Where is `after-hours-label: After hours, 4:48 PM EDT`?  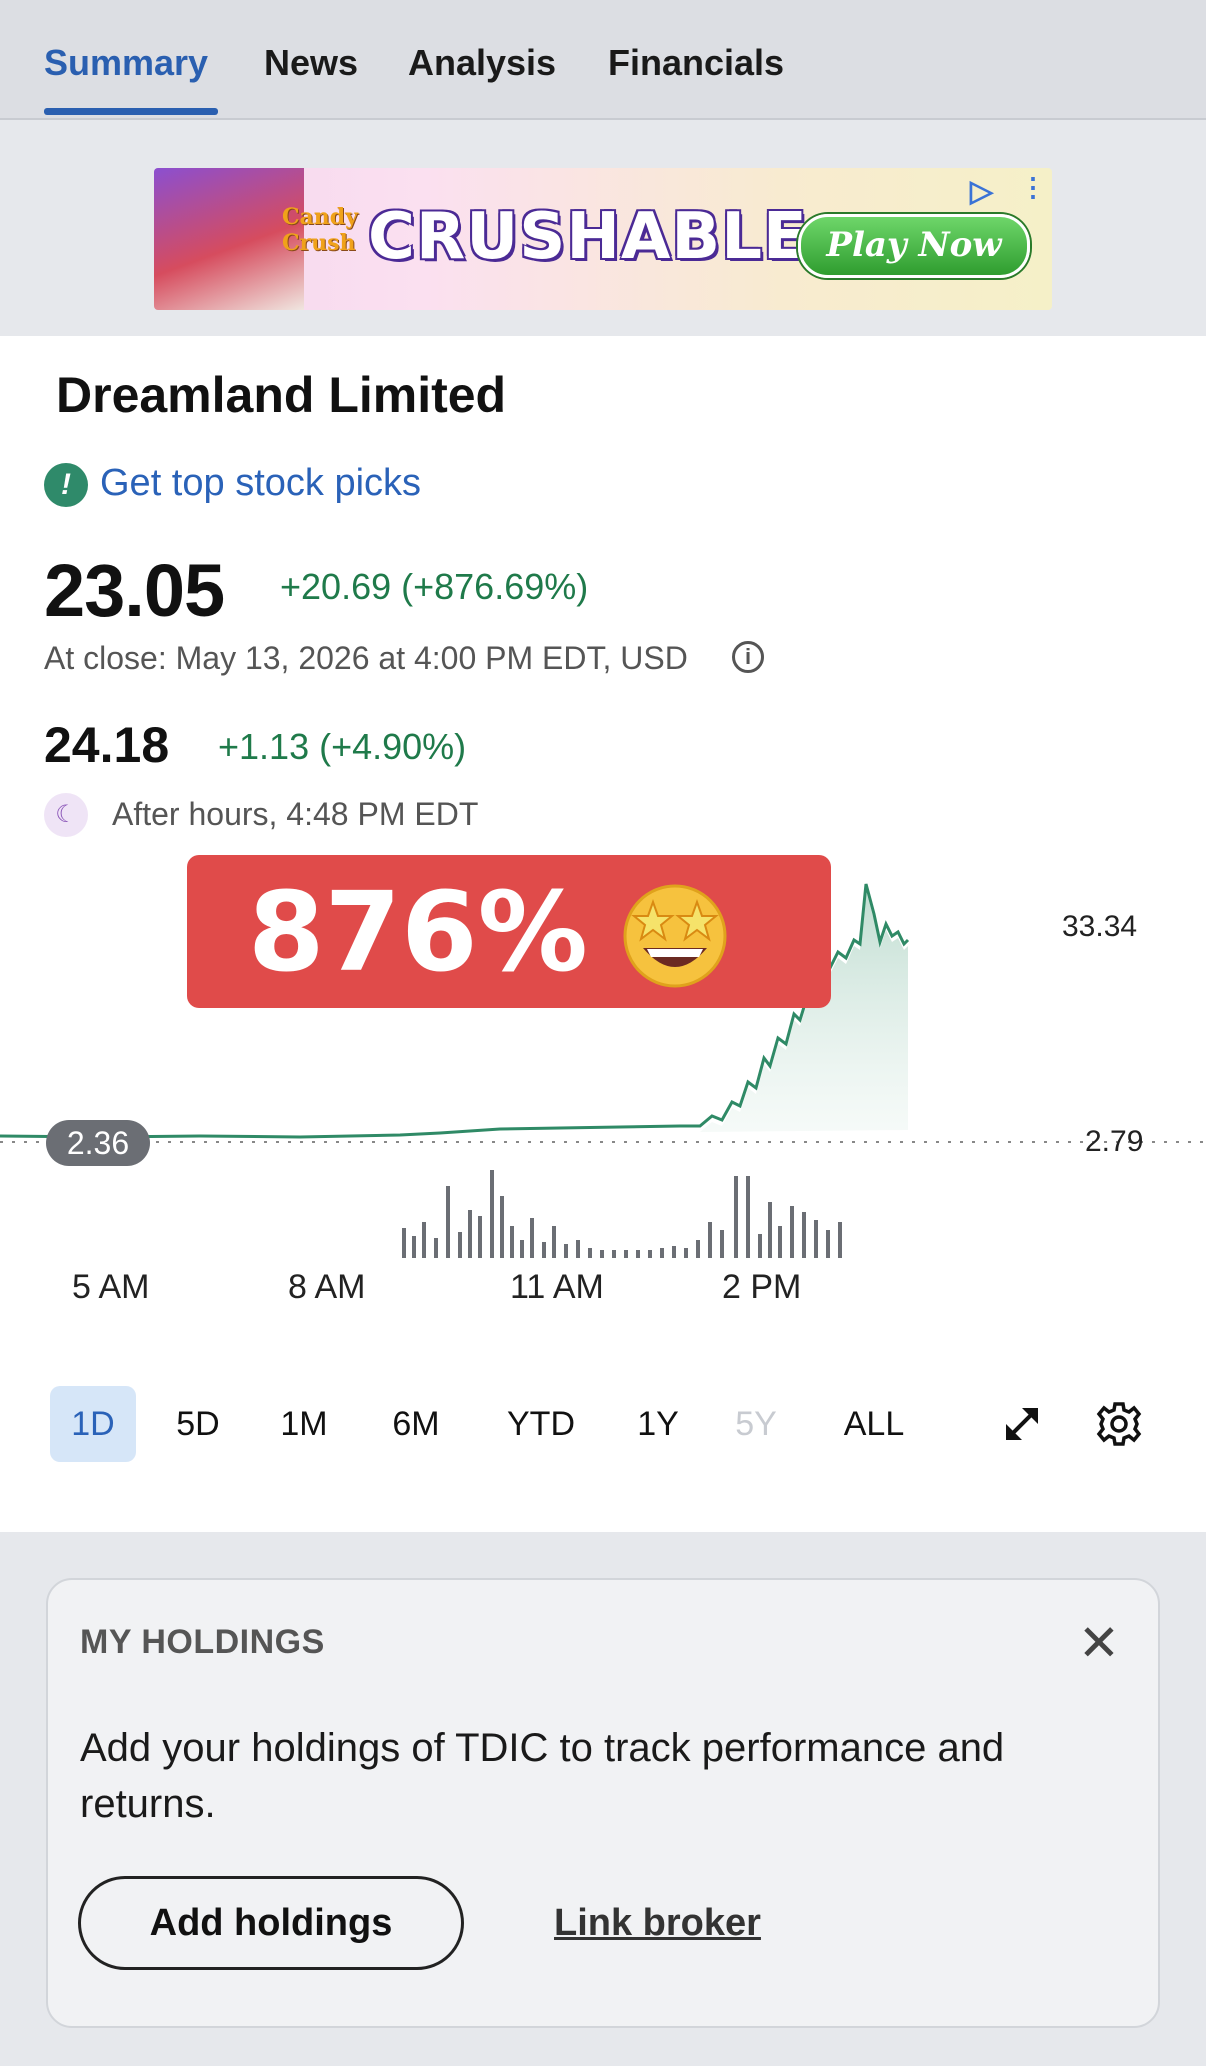 after-hours-label: After hours, 4:48 PM EDT is located at coordinates (295, 814).